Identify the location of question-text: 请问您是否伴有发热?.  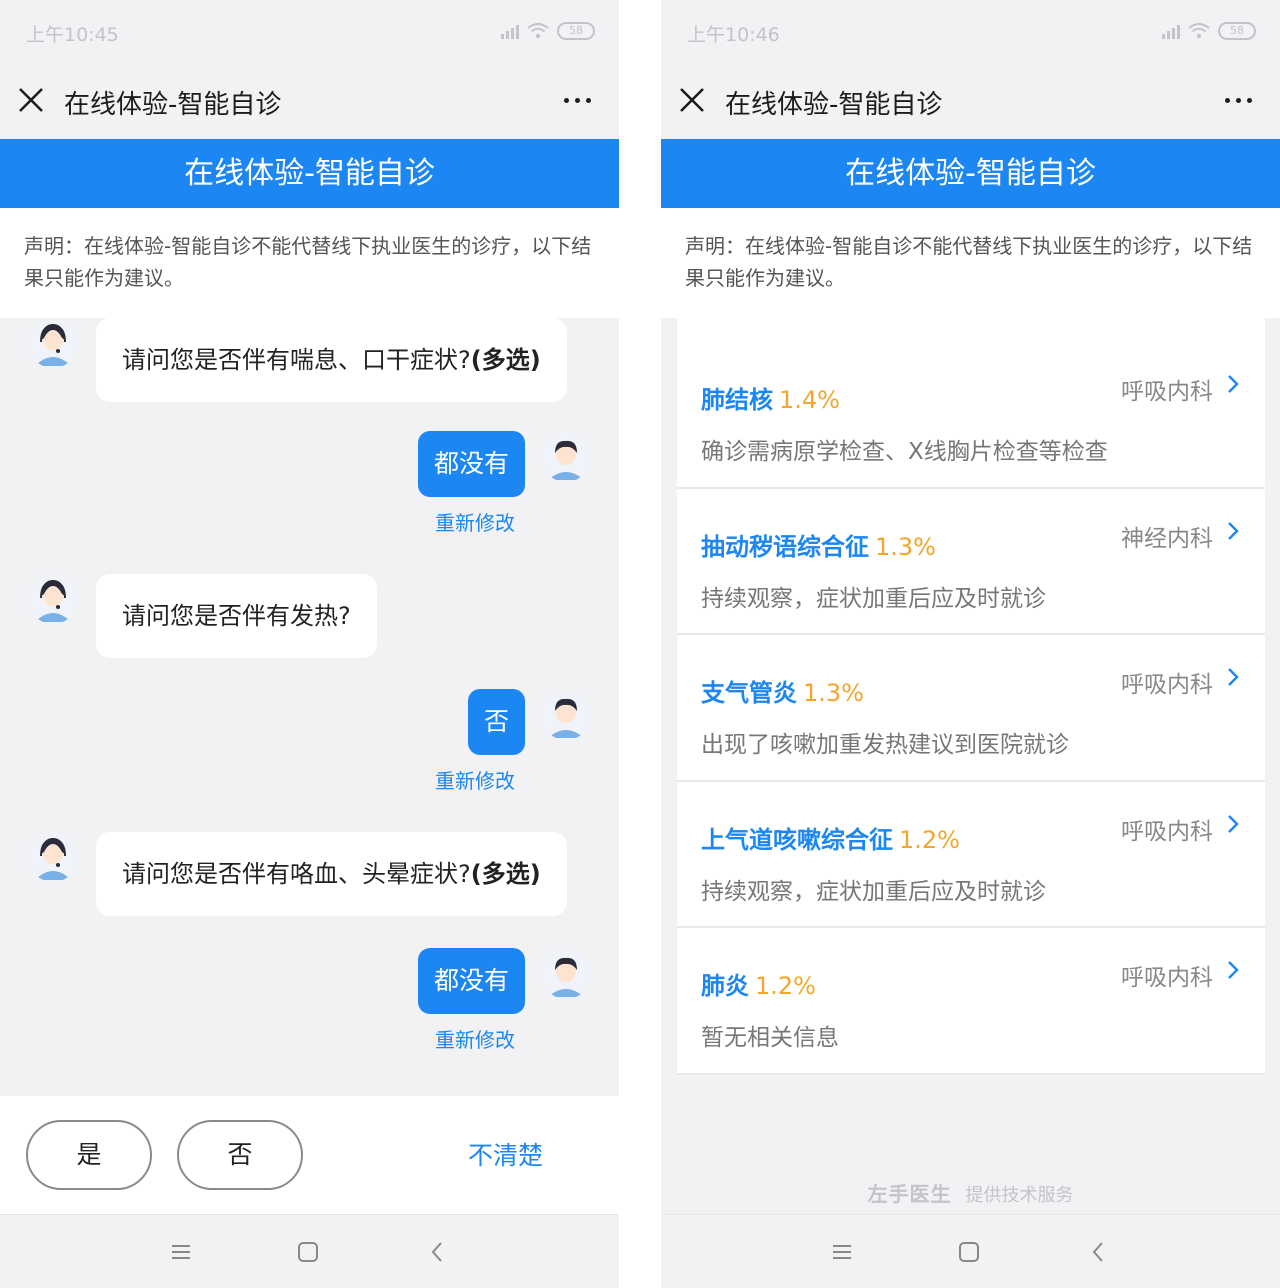
(236, 616).